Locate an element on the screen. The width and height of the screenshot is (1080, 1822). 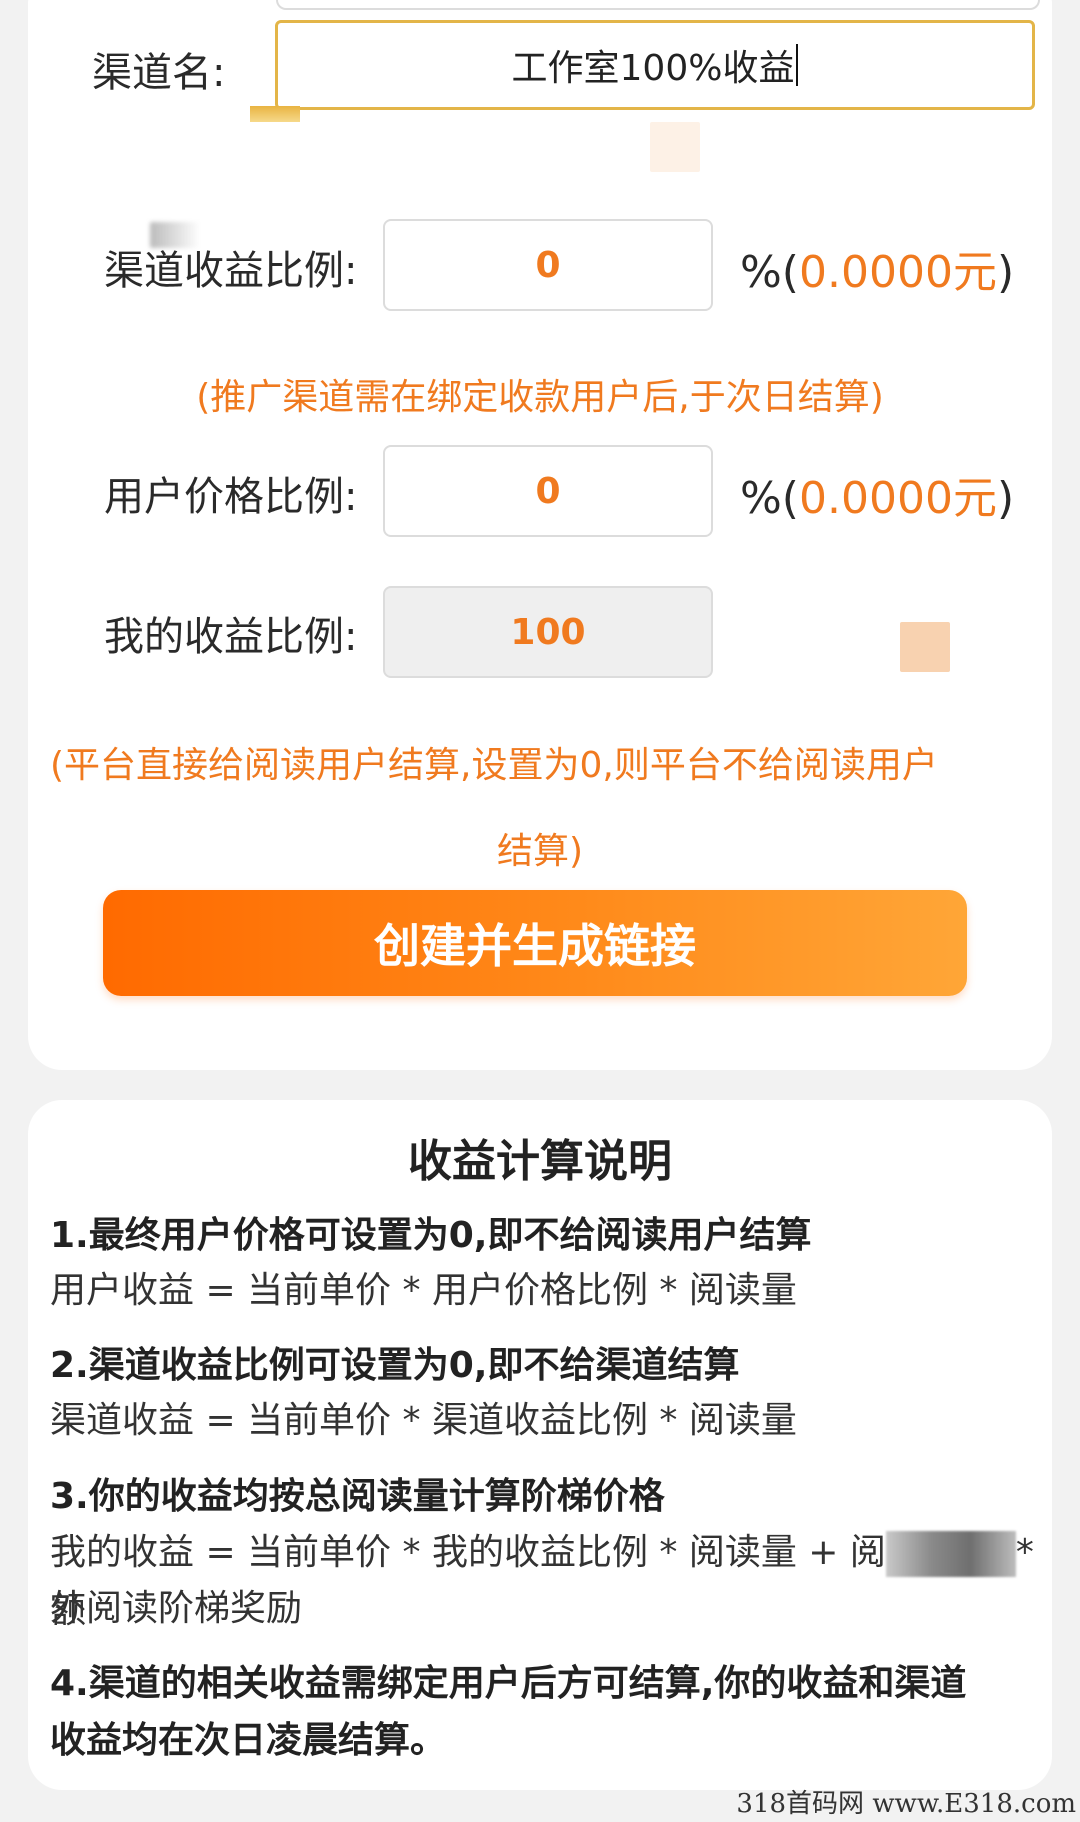
channel-ratio-amount: %(0.0000元) is located at coordinates (877, 268).